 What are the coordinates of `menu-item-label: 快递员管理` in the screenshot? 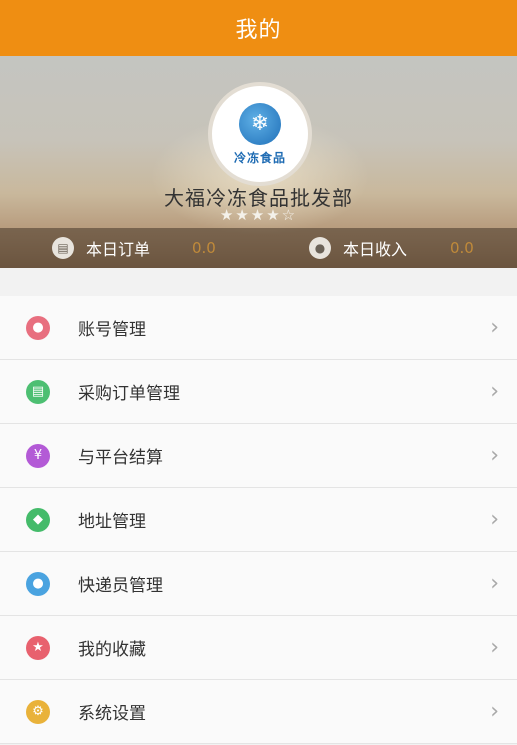 It's located at (120, 586).